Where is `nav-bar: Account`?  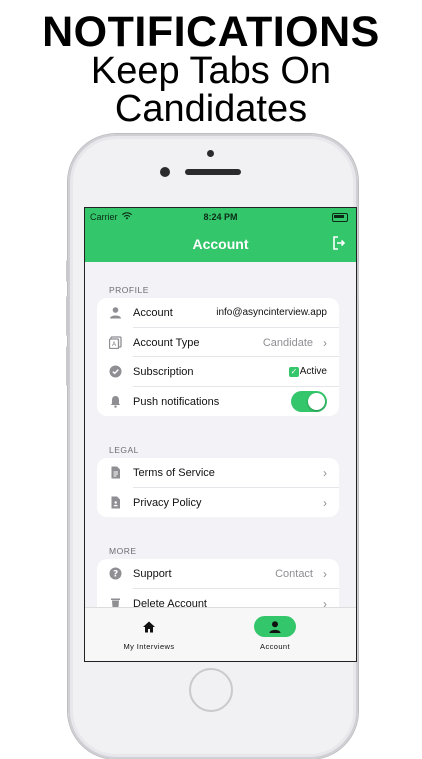
nav-bar: Account is located at coordinates (220, 244).